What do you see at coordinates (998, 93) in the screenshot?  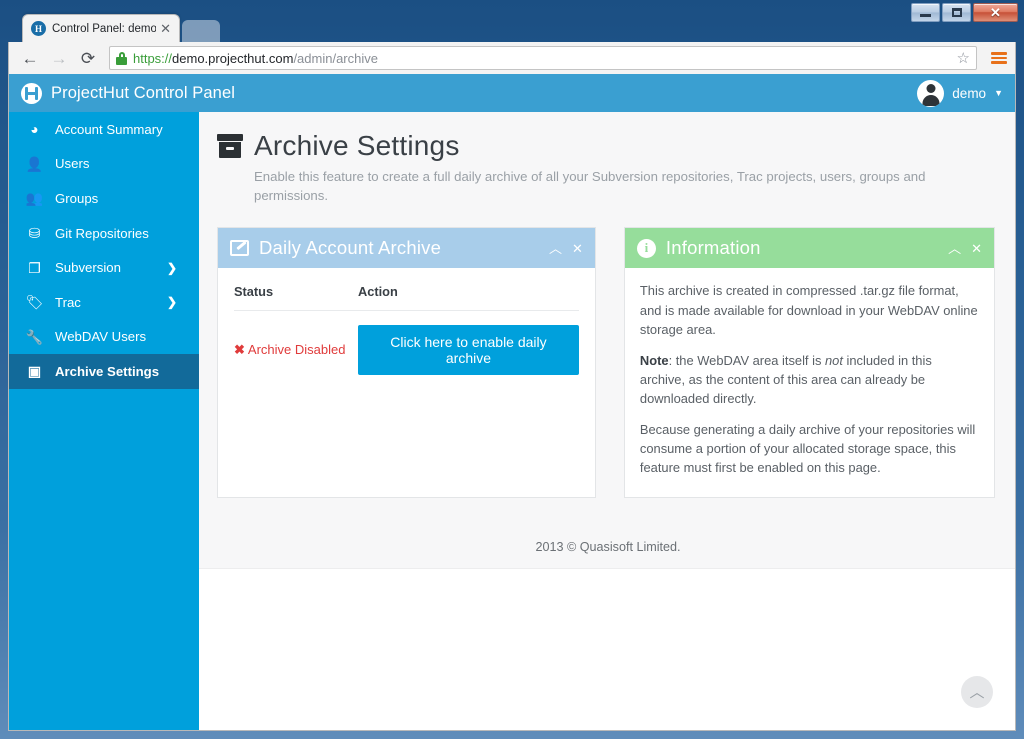 I see `chevron-down-icon: ▼` at bounding box center [998, 93].